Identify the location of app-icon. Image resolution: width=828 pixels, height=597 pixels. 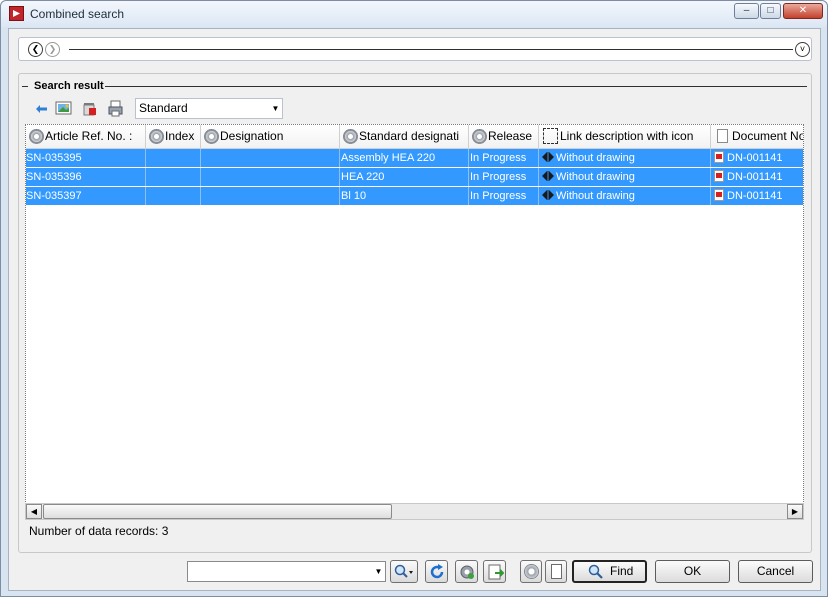
(16, 13).